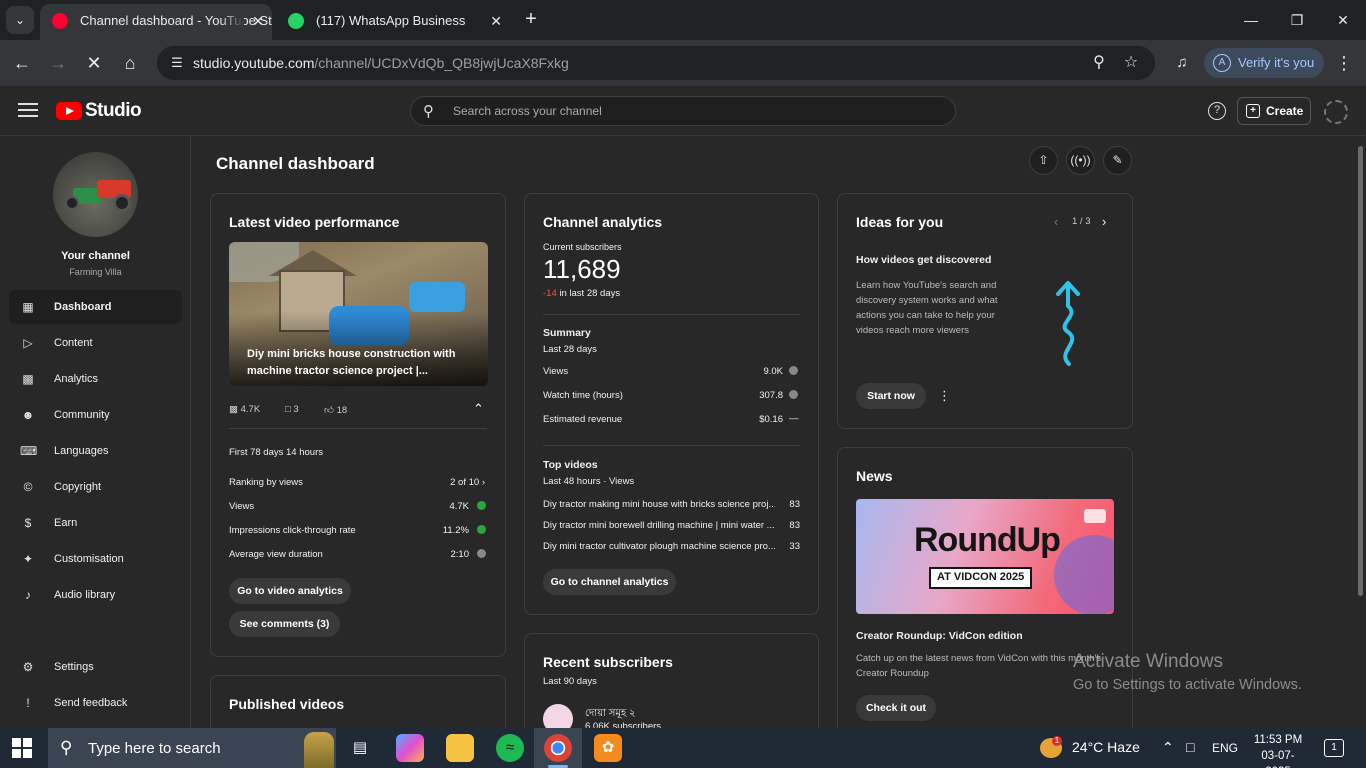 The image size is (1366, 768). What do you see at coordinates (22, 748) in the screenshot?
I see `windows-start-icon` at bounding box center [22, 748].